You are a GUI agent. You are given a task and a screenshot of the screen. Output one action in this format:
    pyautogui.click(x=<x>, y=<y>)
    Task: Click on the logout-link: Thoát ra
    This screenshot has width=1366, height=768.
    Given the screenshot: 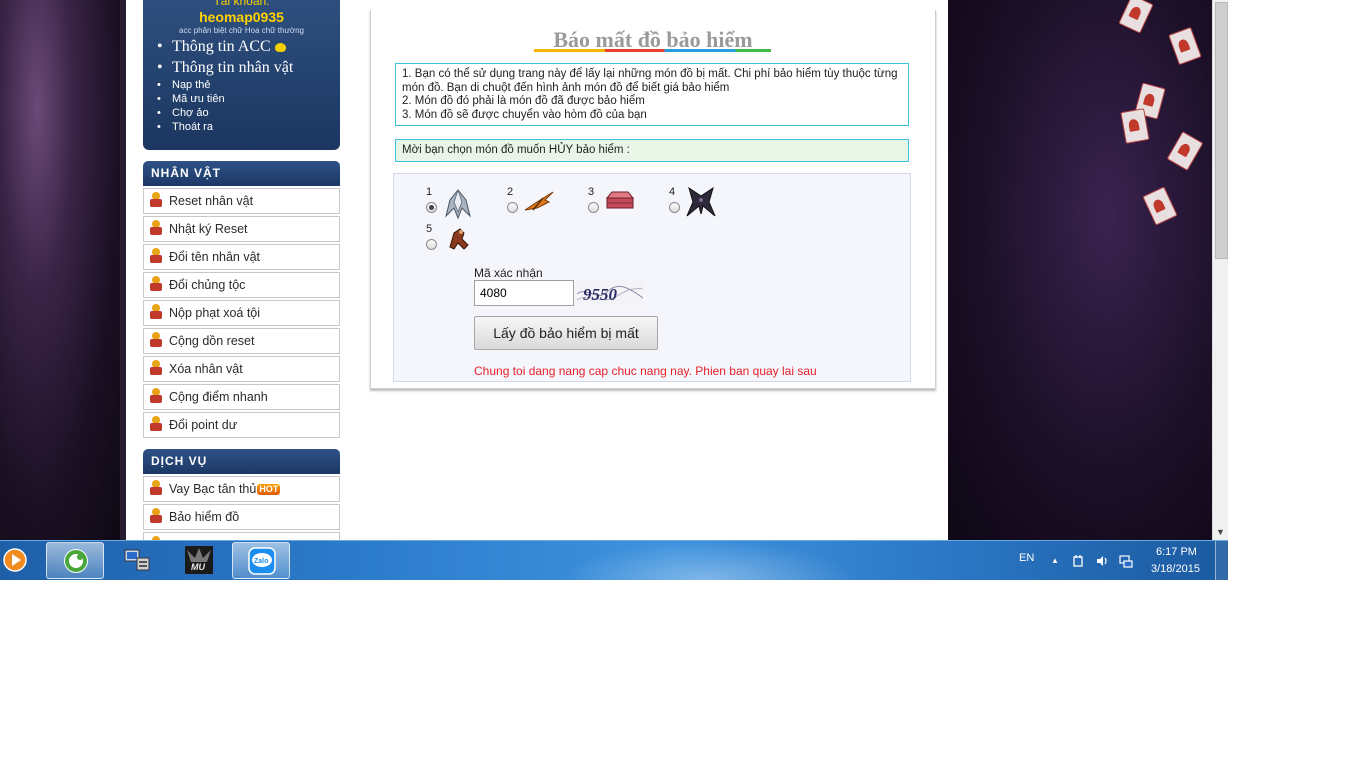 What is the action you would take?
    pyautogui.click(x=225, y=127)
    